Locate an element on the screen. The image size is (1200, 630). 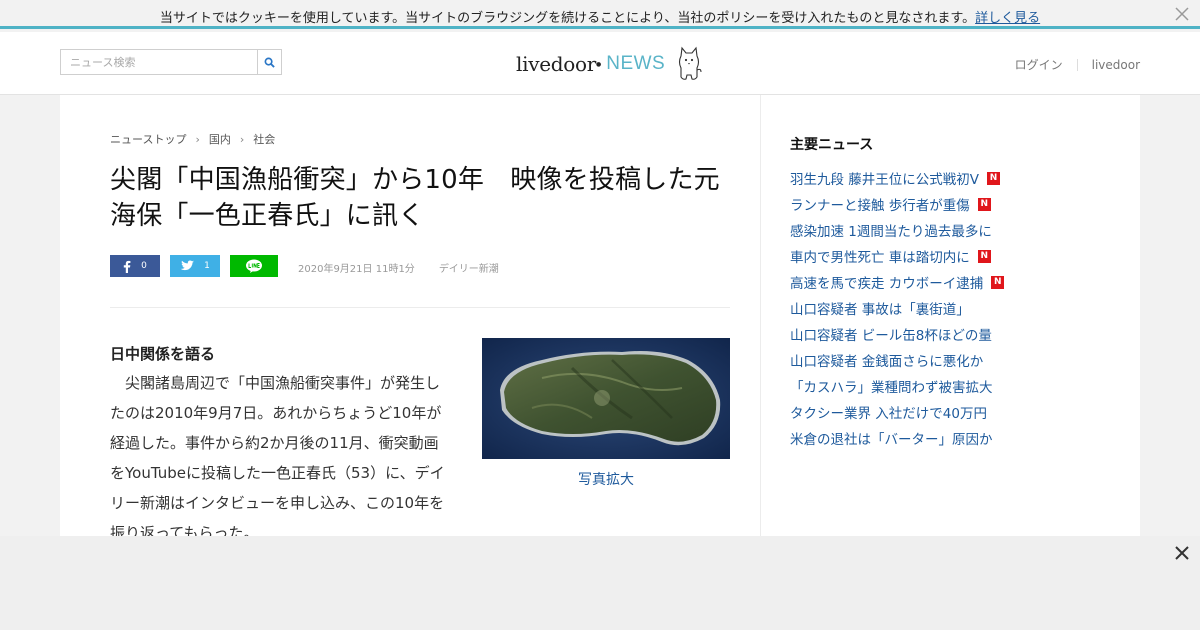
twitter-share-button: 1 is located at coordinates (195, 266).